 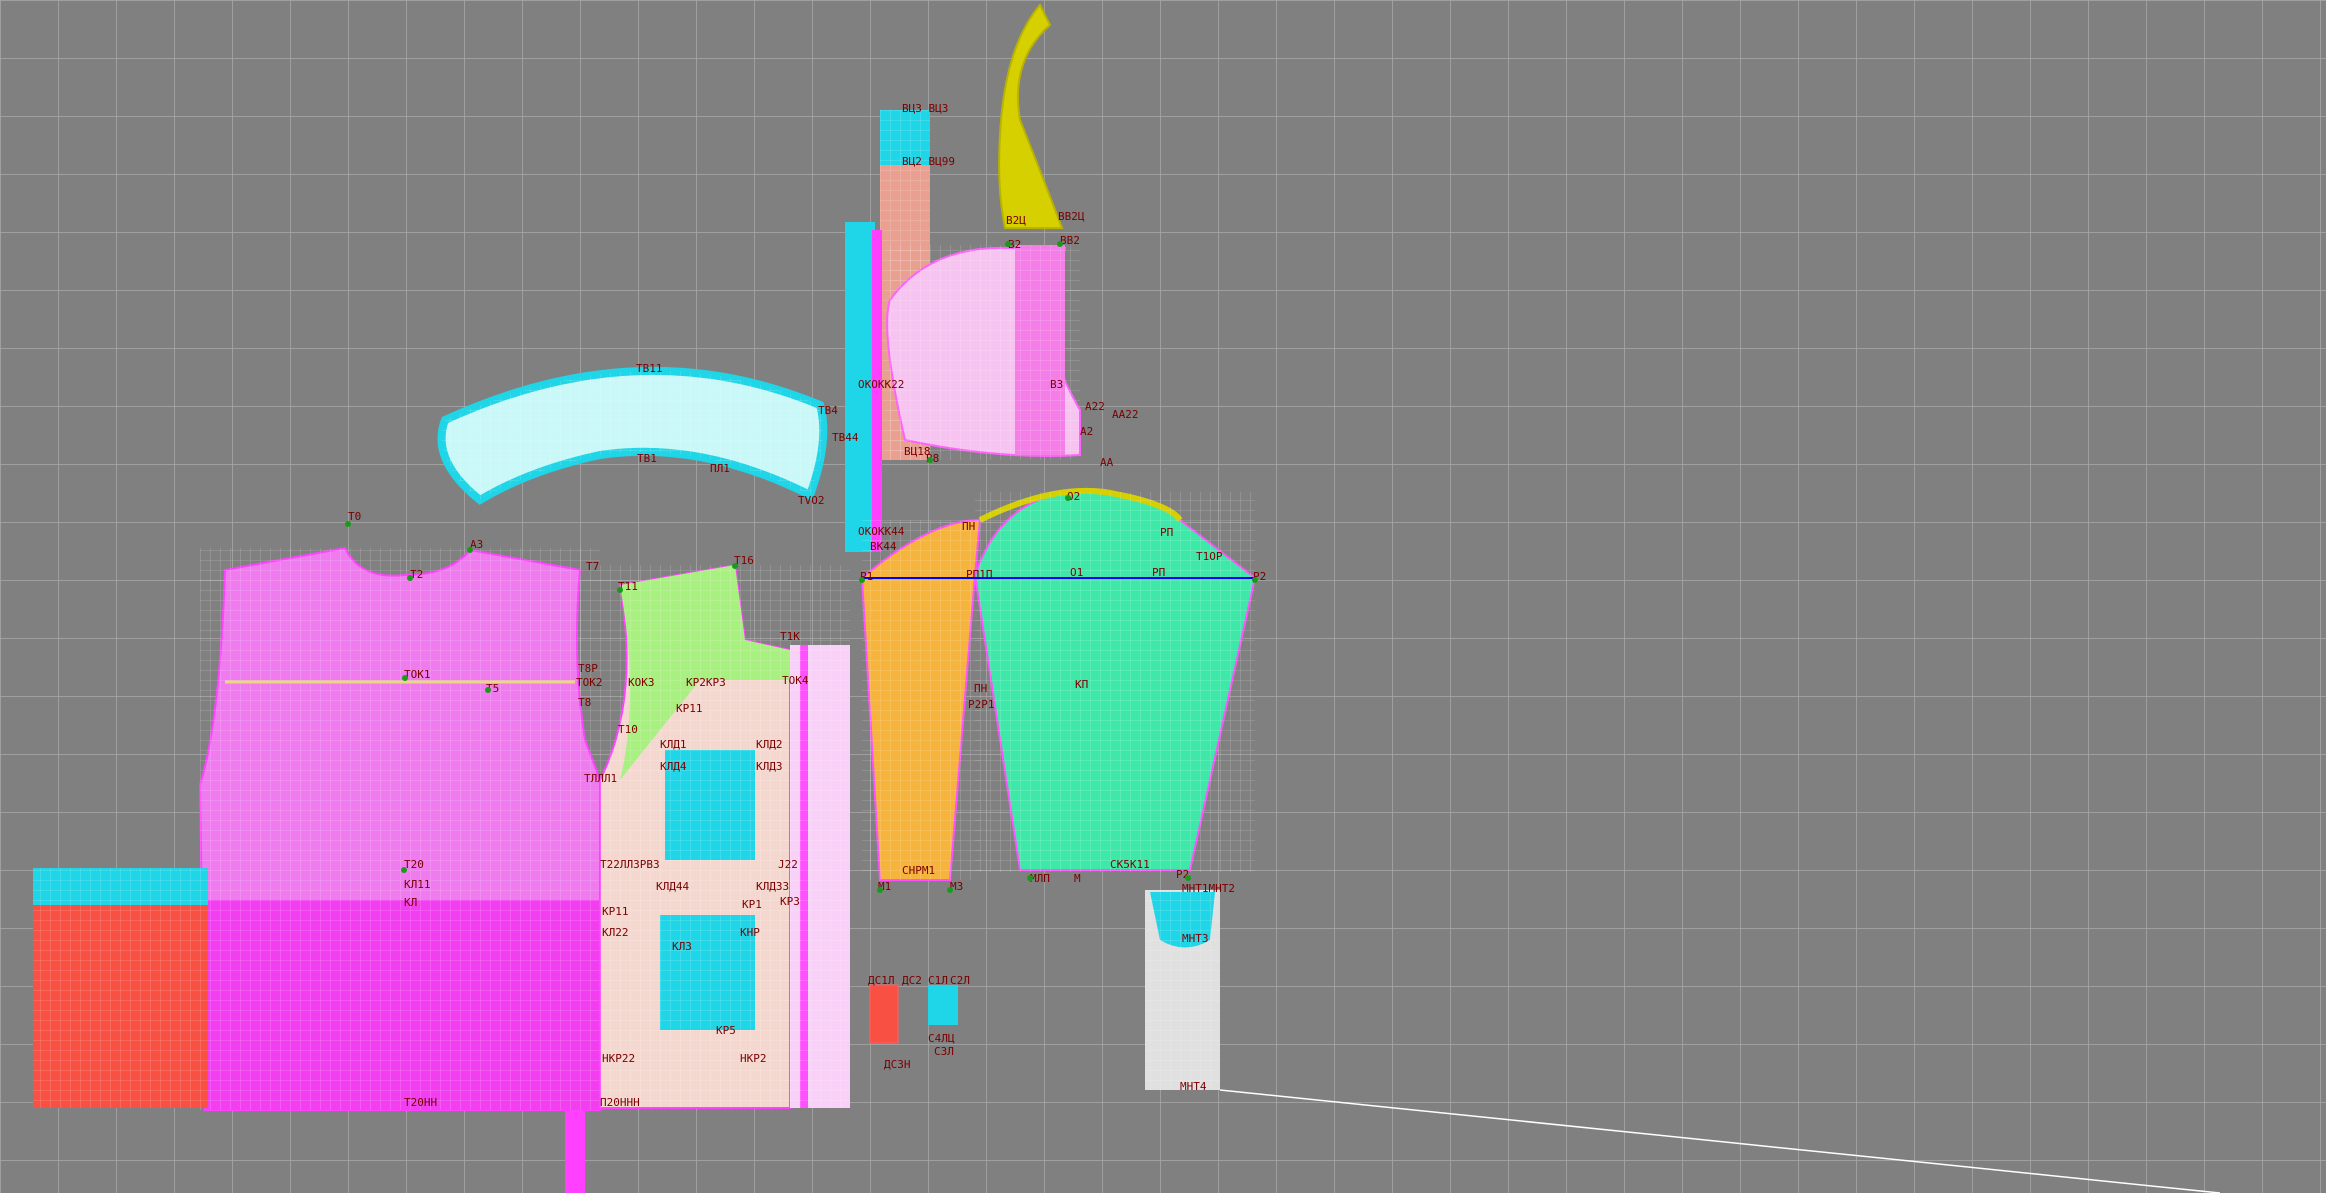 I want to click on vertical-strip-magenta, so click(x=877, y=391).